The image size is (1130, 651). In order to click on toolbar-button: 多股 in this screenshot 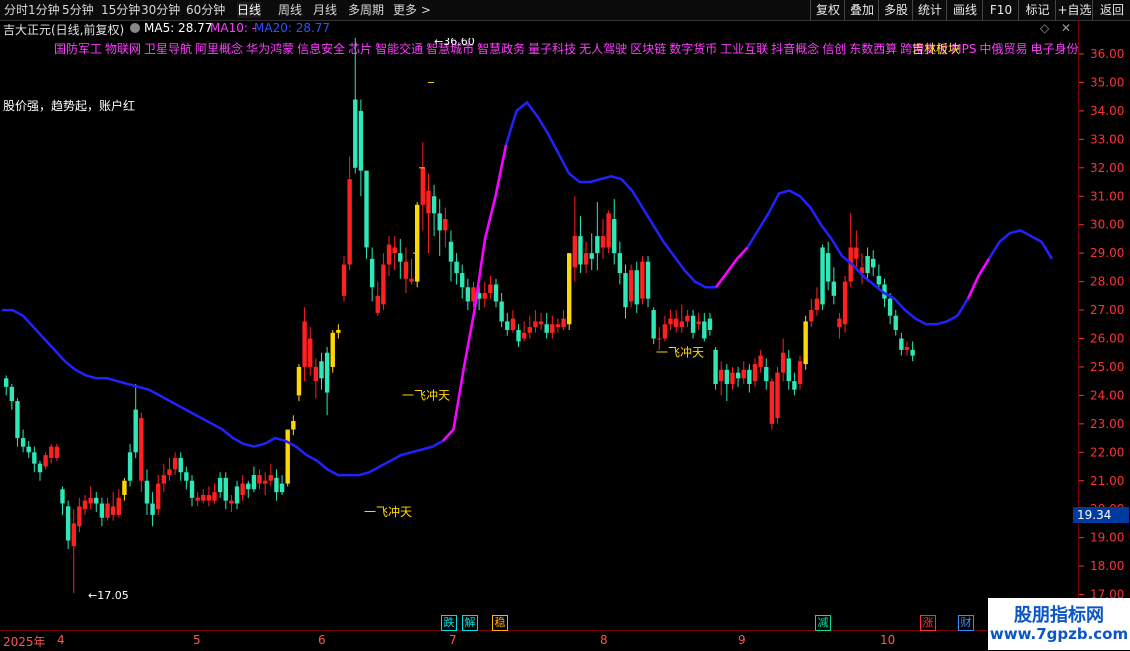, I will do `click(895, 10)`.